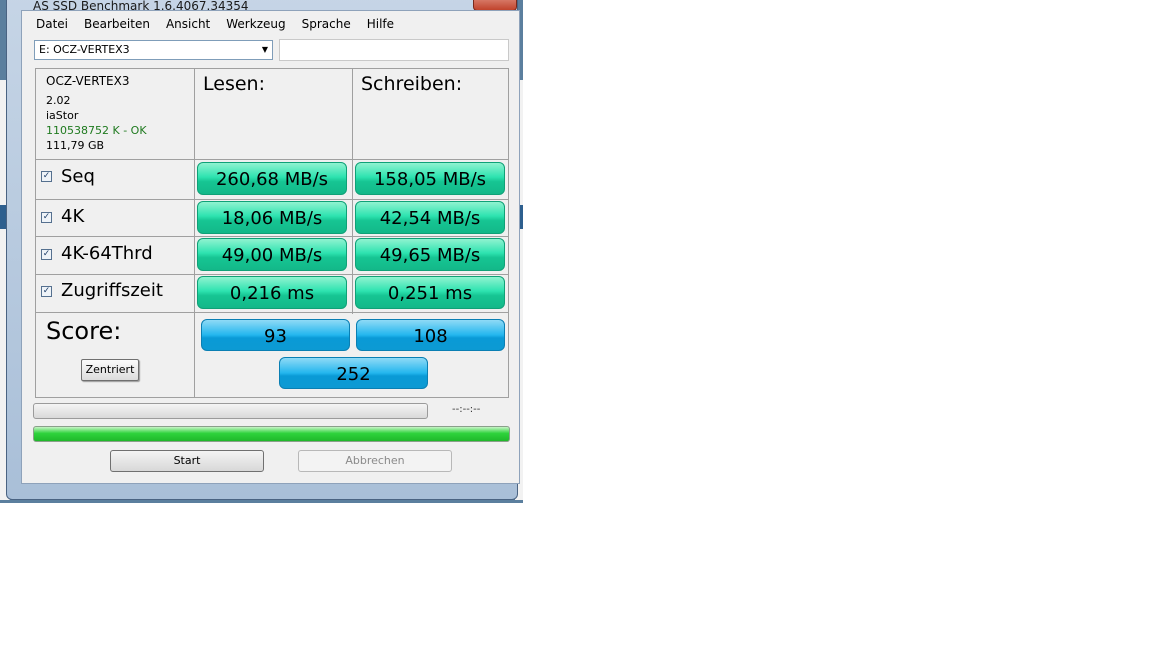  Describe the element at coordinates (84, 331) in the screenshot. I see `score-label: Score:` at that location.